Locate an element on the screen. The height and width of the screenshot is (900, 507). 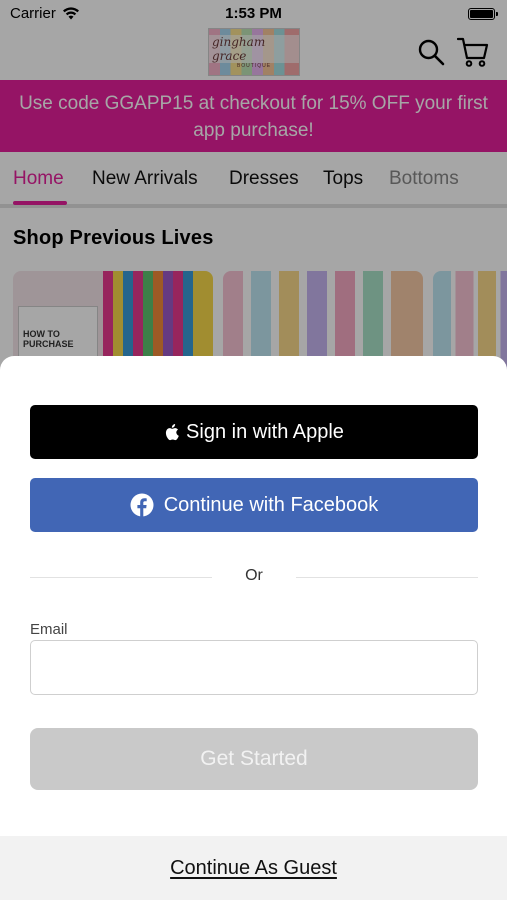
continue-with-facebook-button: Continue with Facebook is located at coordinates (254, 505).